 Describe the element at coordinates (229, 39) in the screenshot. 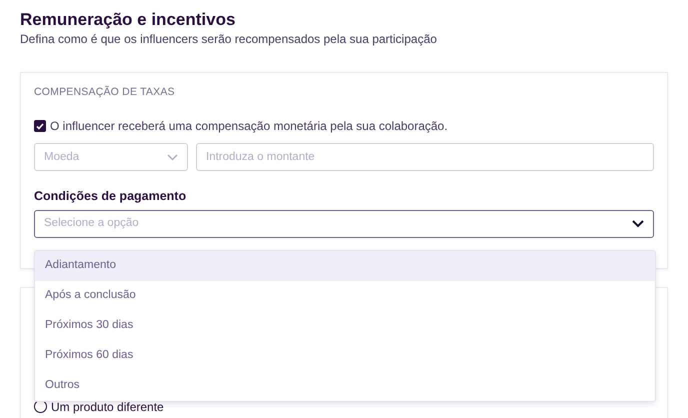

I see `page-subtitle: Defina como é que os influencers serão recompensados pela sua participação` at that location.